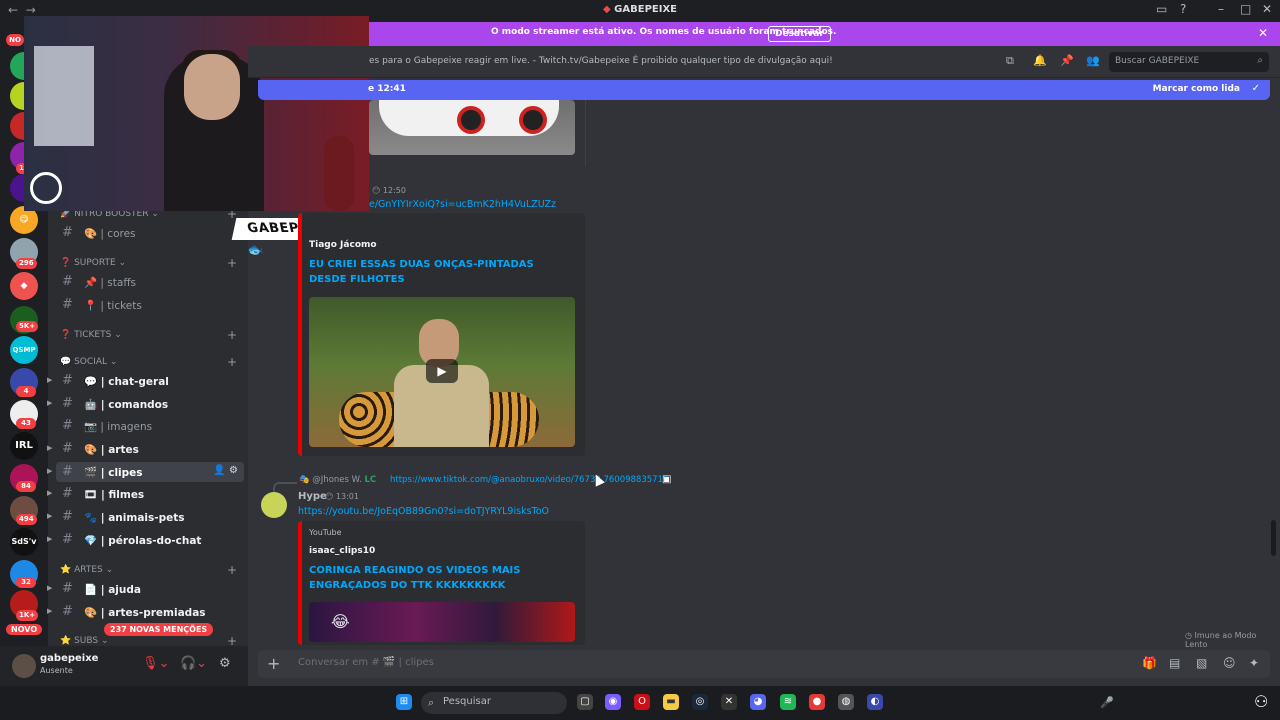 The image size is (1280, 720). Describe the element at coordinates (788, 702) in the screenshot. I see `spotify-icon: ≋` at that location.